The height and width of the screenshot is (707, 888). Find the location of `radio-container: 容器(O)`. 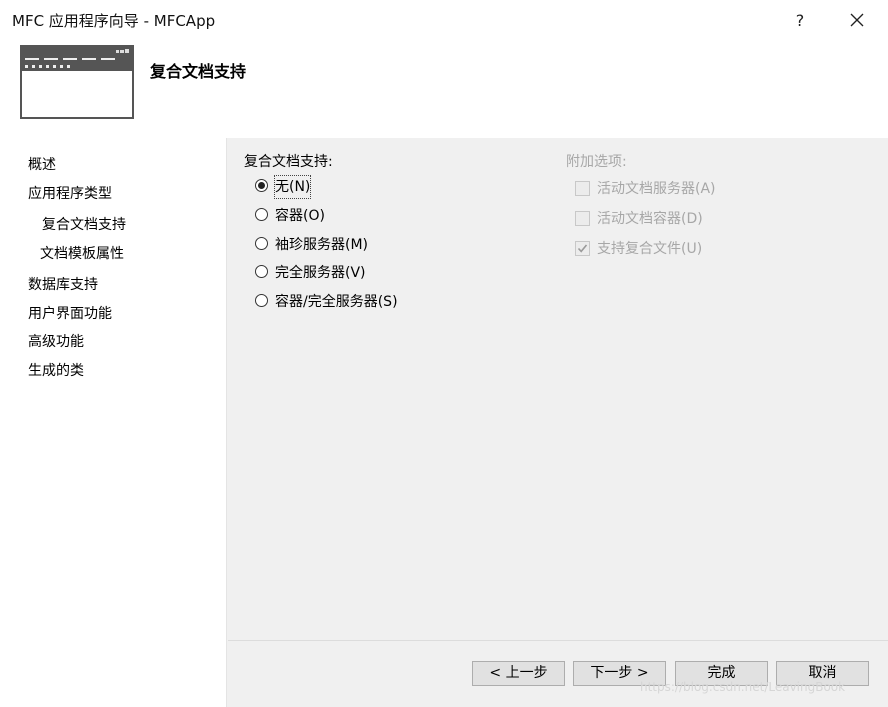

radio-container: 容器(O) is located at coordinates (325, 216).